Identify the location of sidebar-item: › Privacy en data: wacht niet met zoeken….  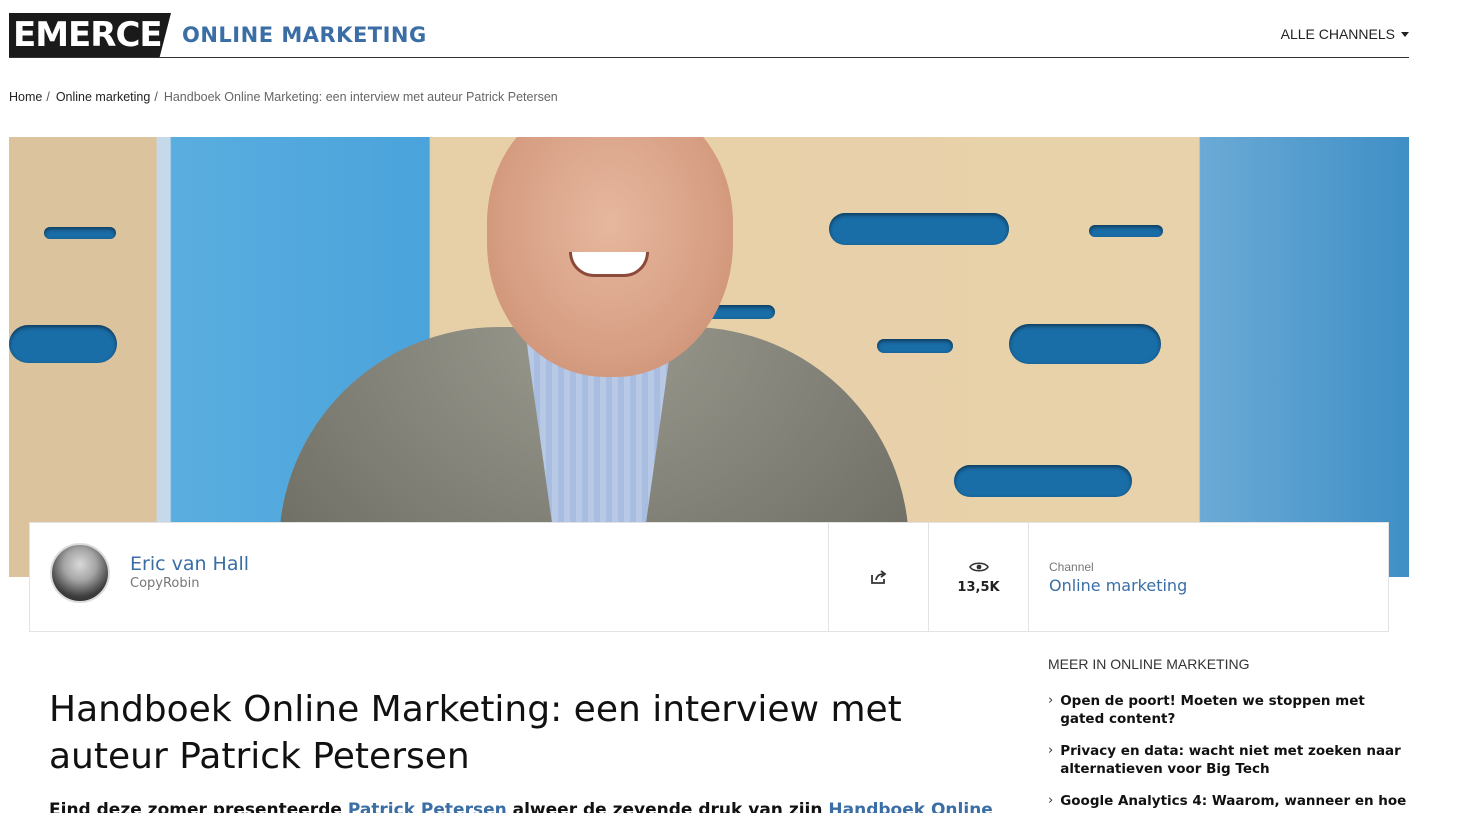
(1228, 760).